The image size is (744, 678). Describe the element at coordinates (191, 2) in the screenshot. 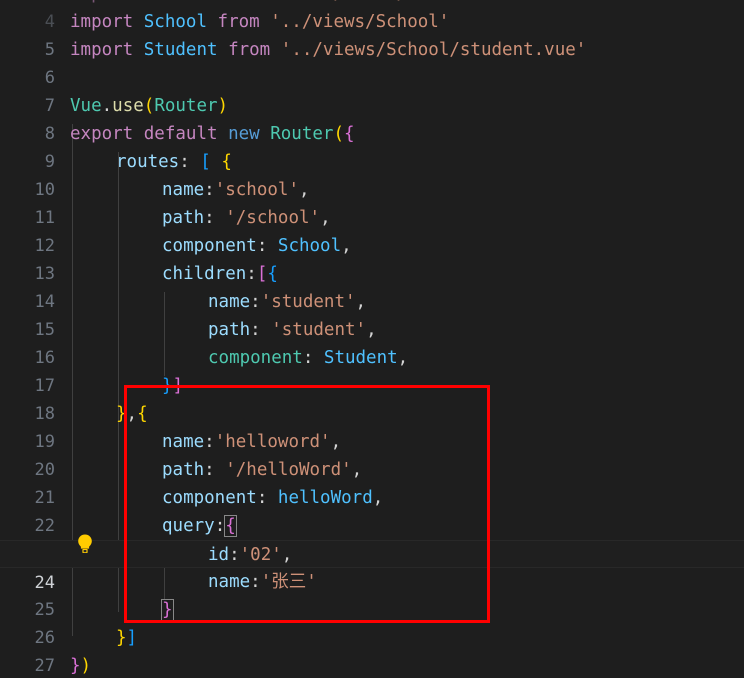

I see `token-import-binding: helloWord` at that location.